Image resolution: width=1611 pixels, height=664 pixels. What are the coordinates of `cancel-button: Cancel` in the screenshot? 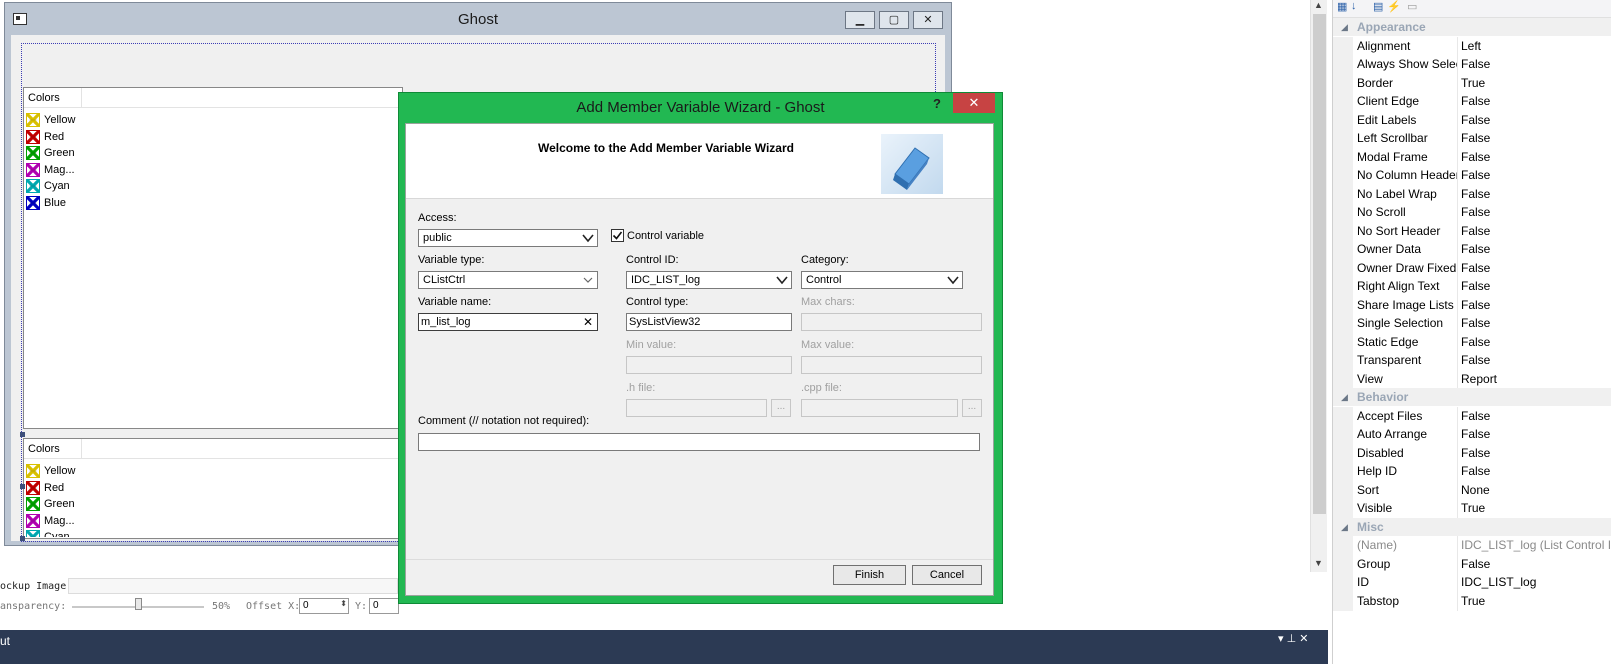 It's located at (947, 575).